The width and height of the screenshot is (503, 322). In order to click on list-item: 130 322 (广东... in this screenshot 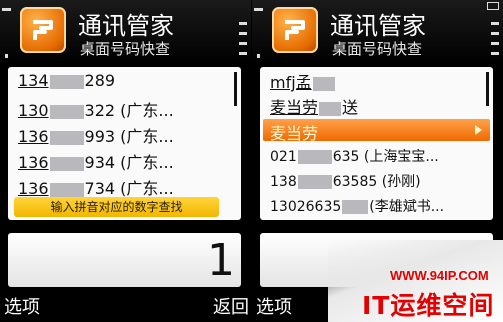, I will do `click(96, 109)`.